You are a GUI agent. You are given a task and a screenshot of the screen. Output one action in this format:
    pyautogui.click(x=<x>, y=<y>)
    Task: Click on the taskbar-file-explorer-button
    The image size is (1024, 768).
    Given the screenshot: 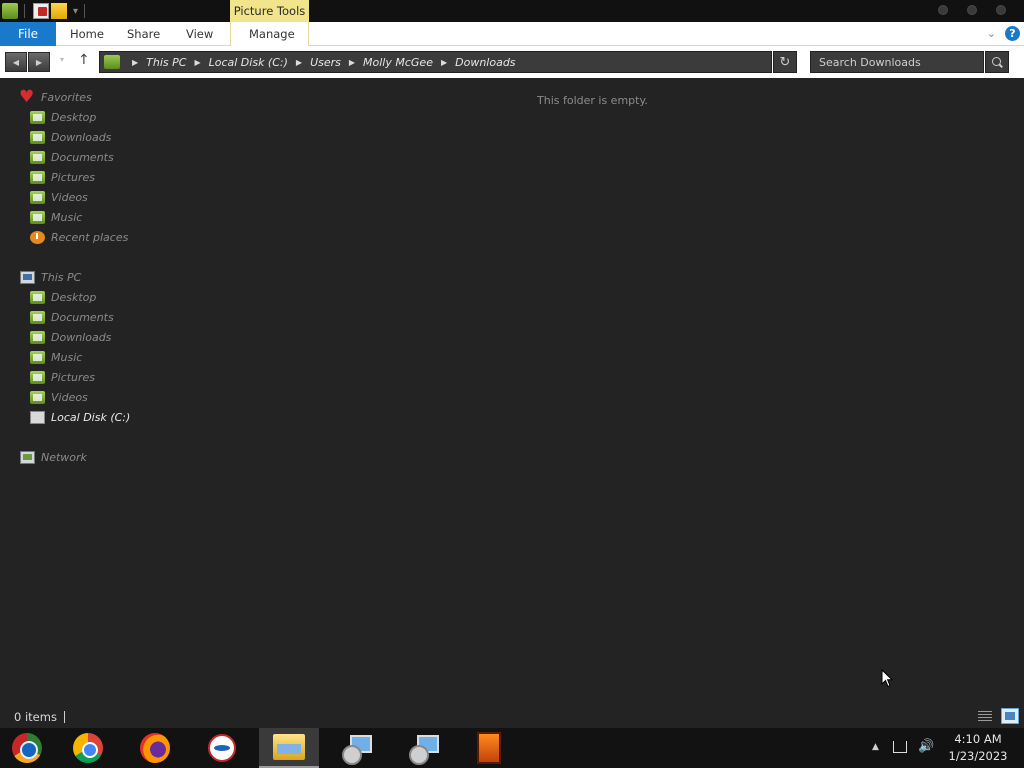 What is the action you would take?
    pyautogui.click(x=289, y=748)
    